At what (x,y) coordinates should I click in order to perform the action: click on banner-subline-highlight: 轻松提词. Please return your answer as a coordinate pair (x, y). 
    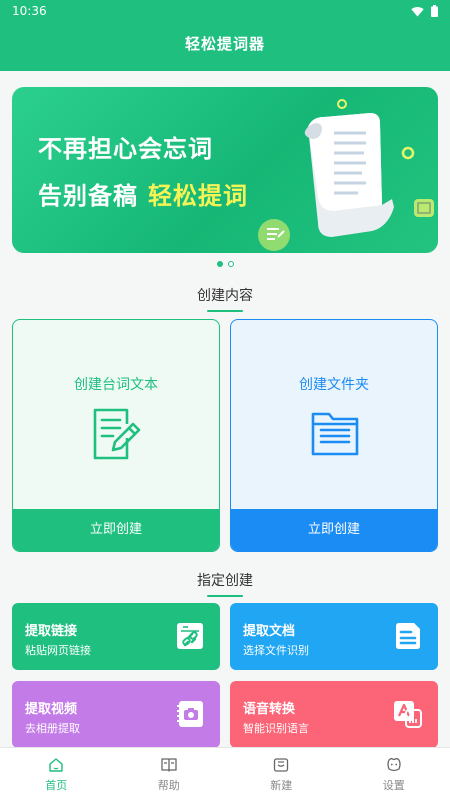
    Looking at the image, I should click on (198, 196).